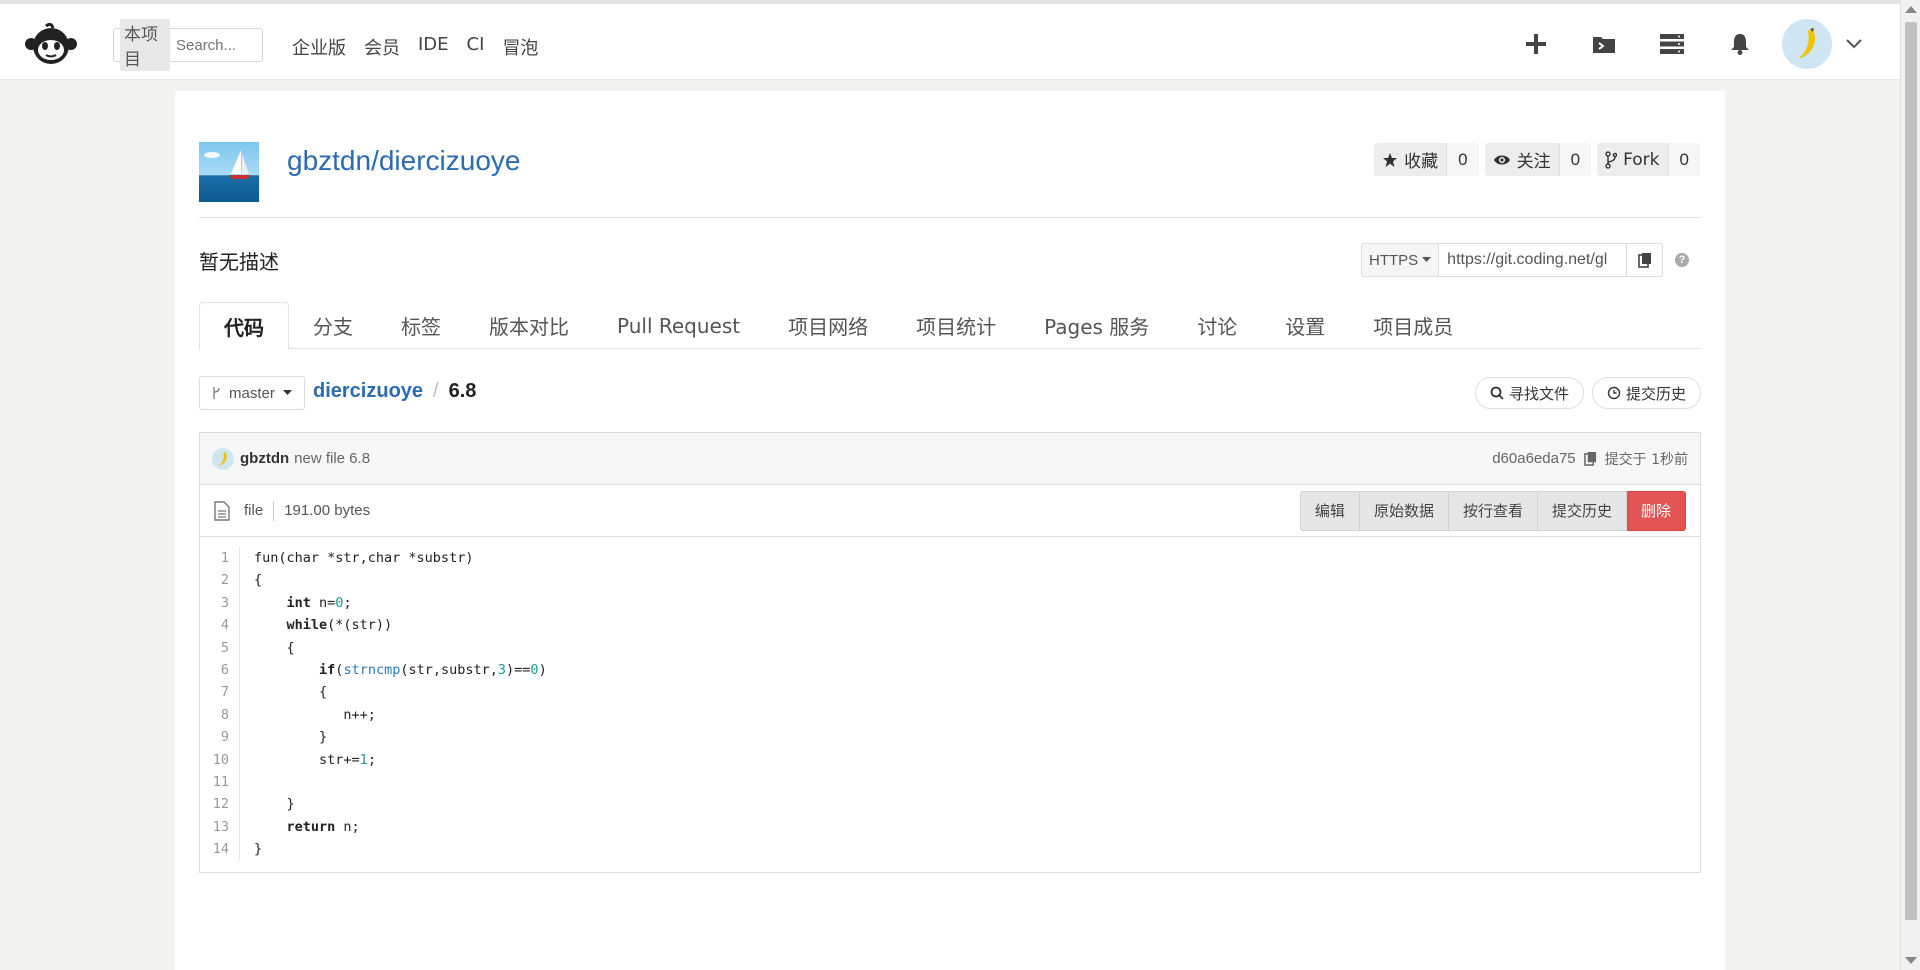 The width and height of the screenshot is (1920, 970). Describe the element at coordinates (1648, 159) in the screenshot. I see `fork-button: Fork 0` at that location.